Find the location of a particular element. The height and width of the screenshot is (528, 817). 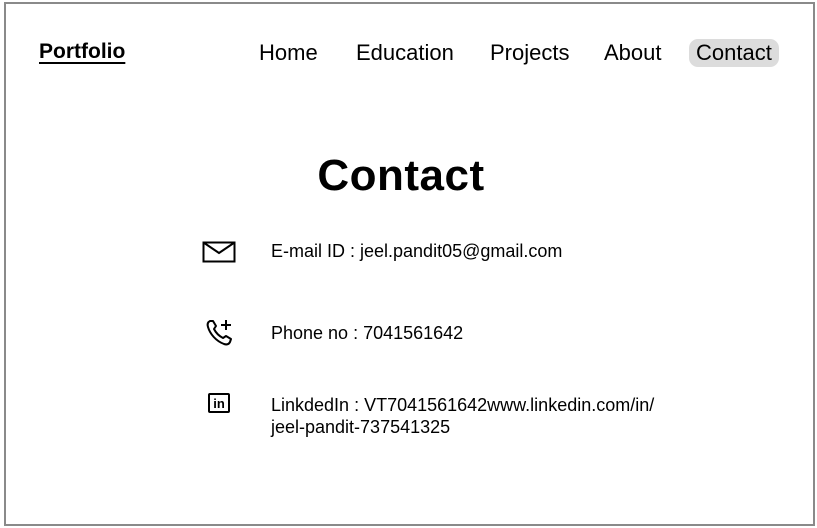

contact-phone-row: Phone no : 7041561642 is located at coordinates (332, 333).